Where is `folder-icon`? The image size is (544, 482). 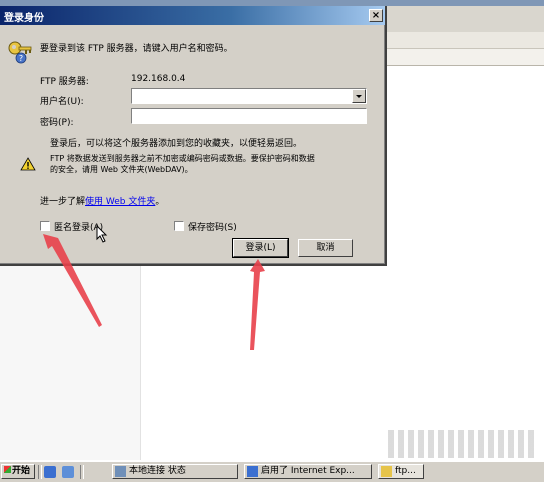 folder-icon is located at coordinates (386, 471).